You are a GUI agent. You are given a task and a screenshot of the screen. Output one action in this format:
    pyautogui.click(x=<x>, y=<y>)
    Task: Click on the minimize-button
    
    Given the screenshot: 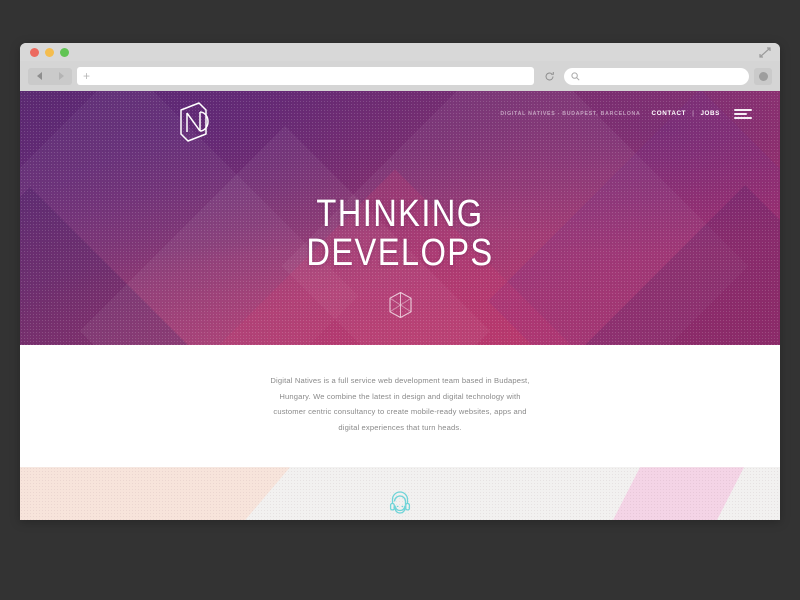 What is the action you would take?
    pyautogui.click(x=49, y=52)
    